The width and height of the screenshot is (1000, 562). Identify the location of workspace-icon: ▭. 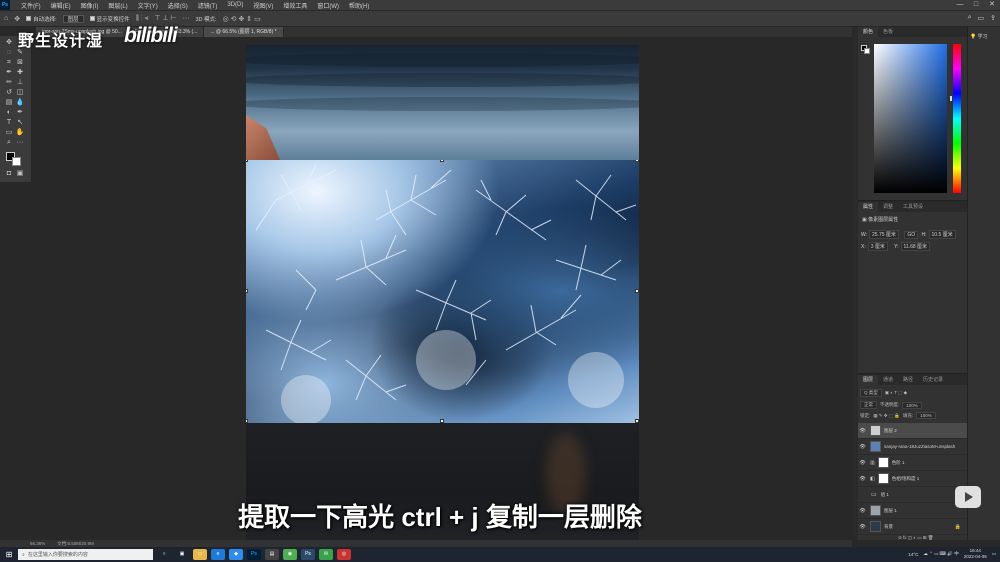
(981, 18).